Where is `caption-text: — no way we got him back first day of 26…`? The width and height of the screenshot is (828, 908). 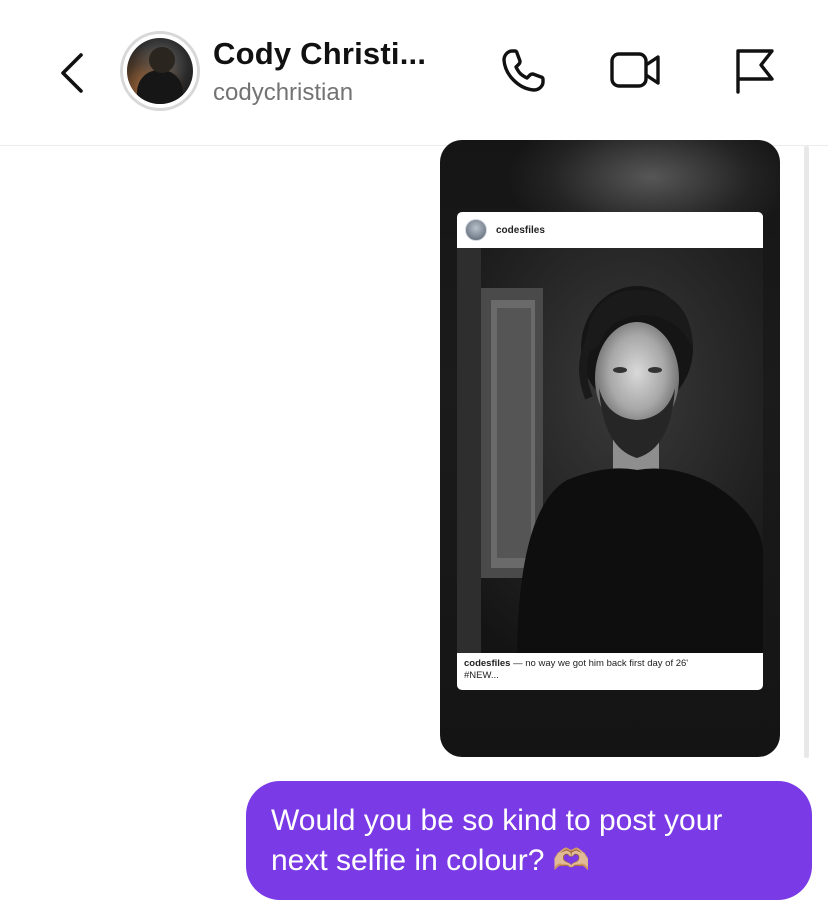 caption-text: — no way we got him back first day of 26… is located at coordinates (599, 663).